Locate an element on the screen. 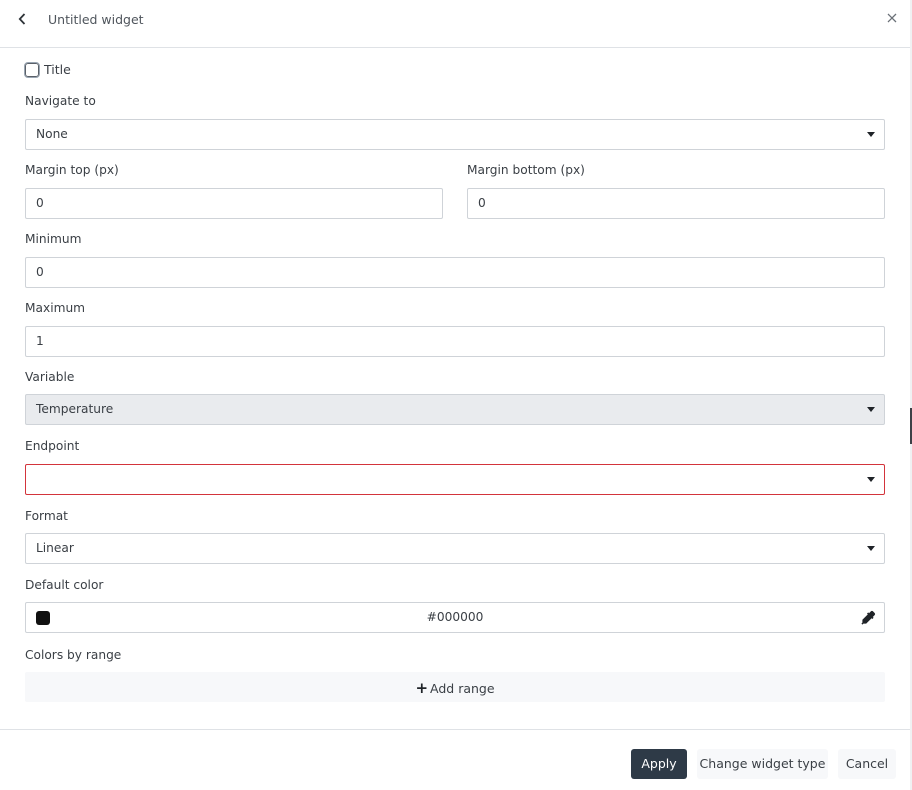 The width and height of the screenshot is (912, 790). navigate-to-label: Navigate to is located at coordinates (60, 101).